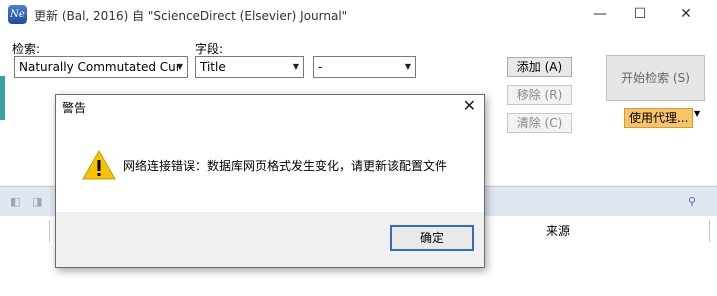 The image size is (717, 296). What do you see at coordinates (39, 202) in the screenshot?
I see `move-right-icon: ◨` at bounding box center [39, 202].